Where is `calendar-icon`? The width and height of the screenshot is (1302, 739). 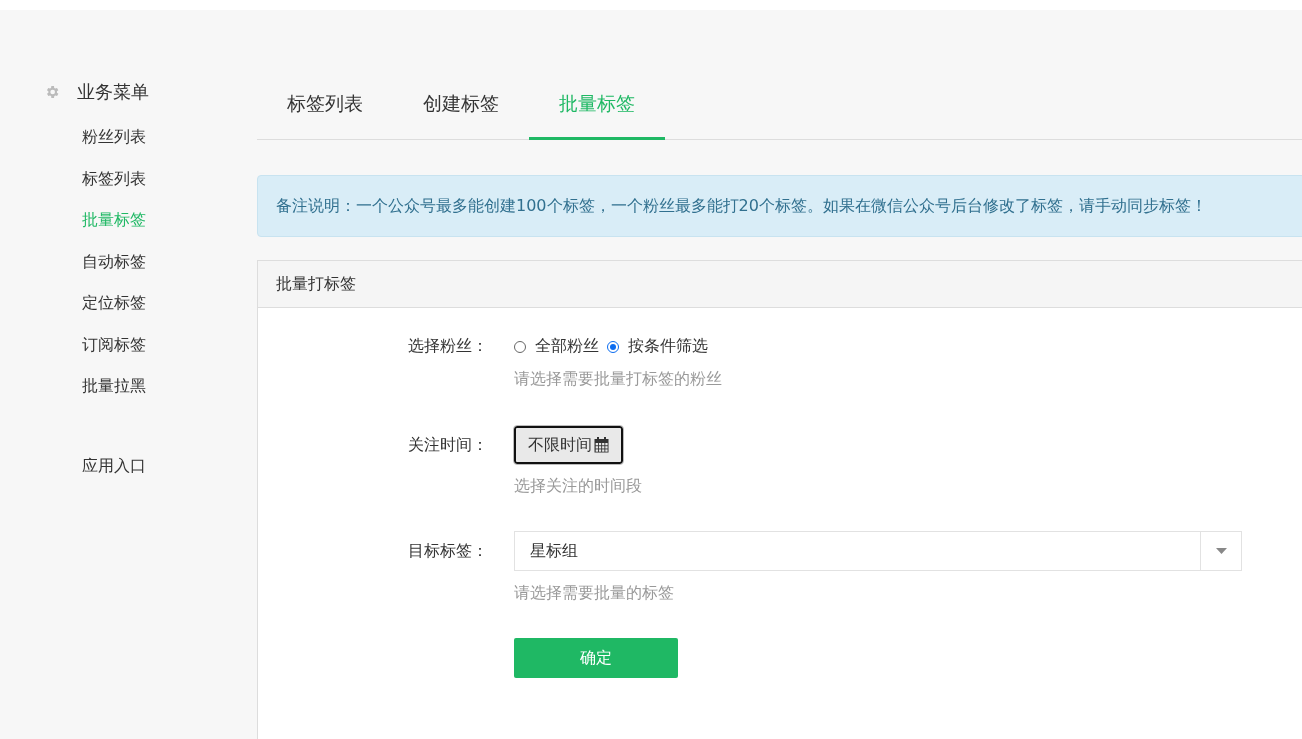 calendar-icon is located at coordinates (601, 445).